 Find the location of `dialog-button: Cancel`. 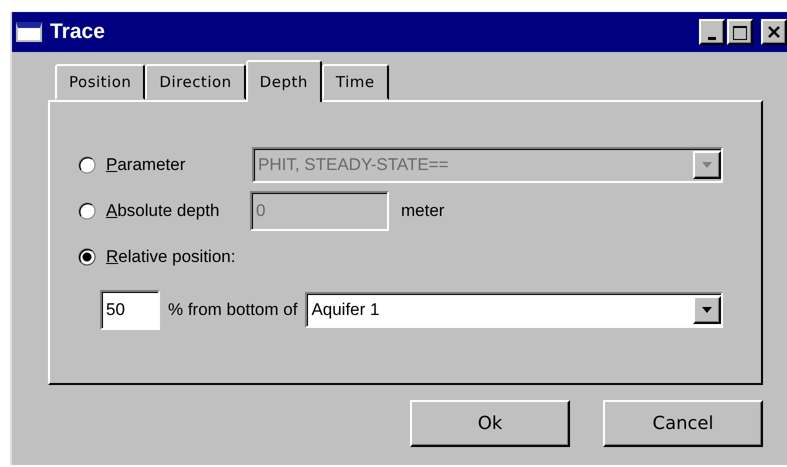

dialog-button: Cancel is located at coordinates (683, 423).